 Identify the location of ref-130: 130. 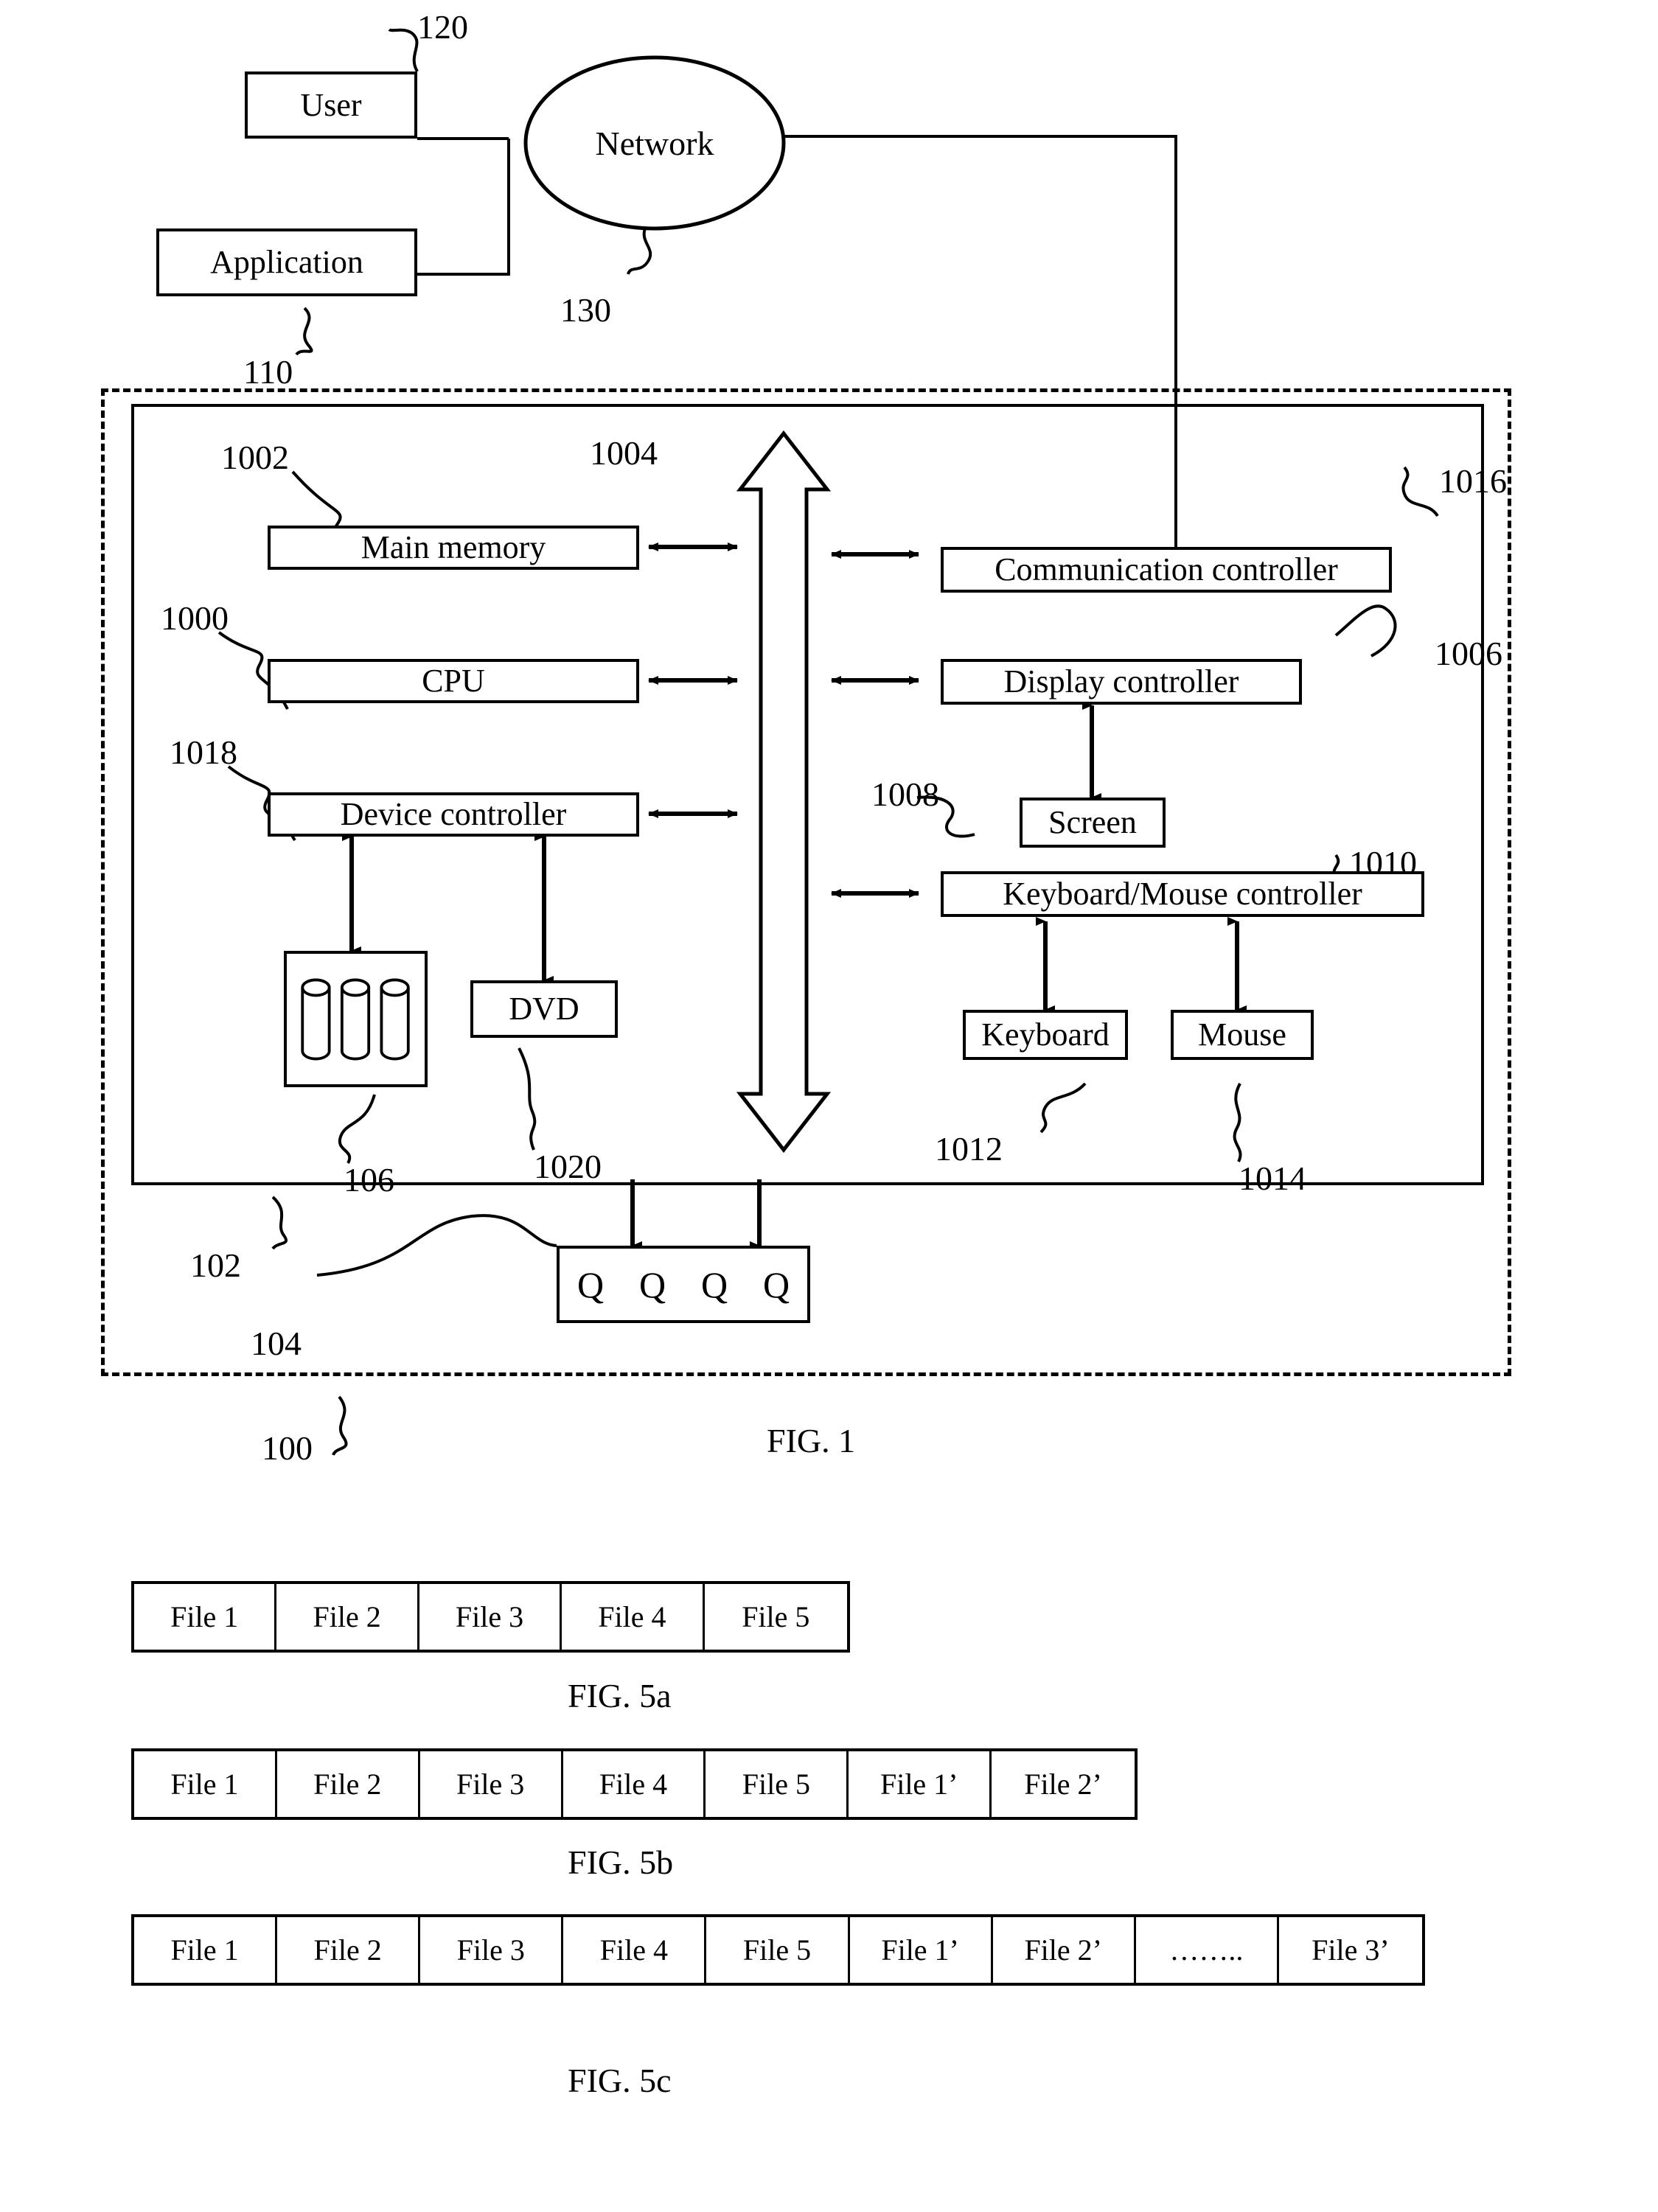
(585, 310).